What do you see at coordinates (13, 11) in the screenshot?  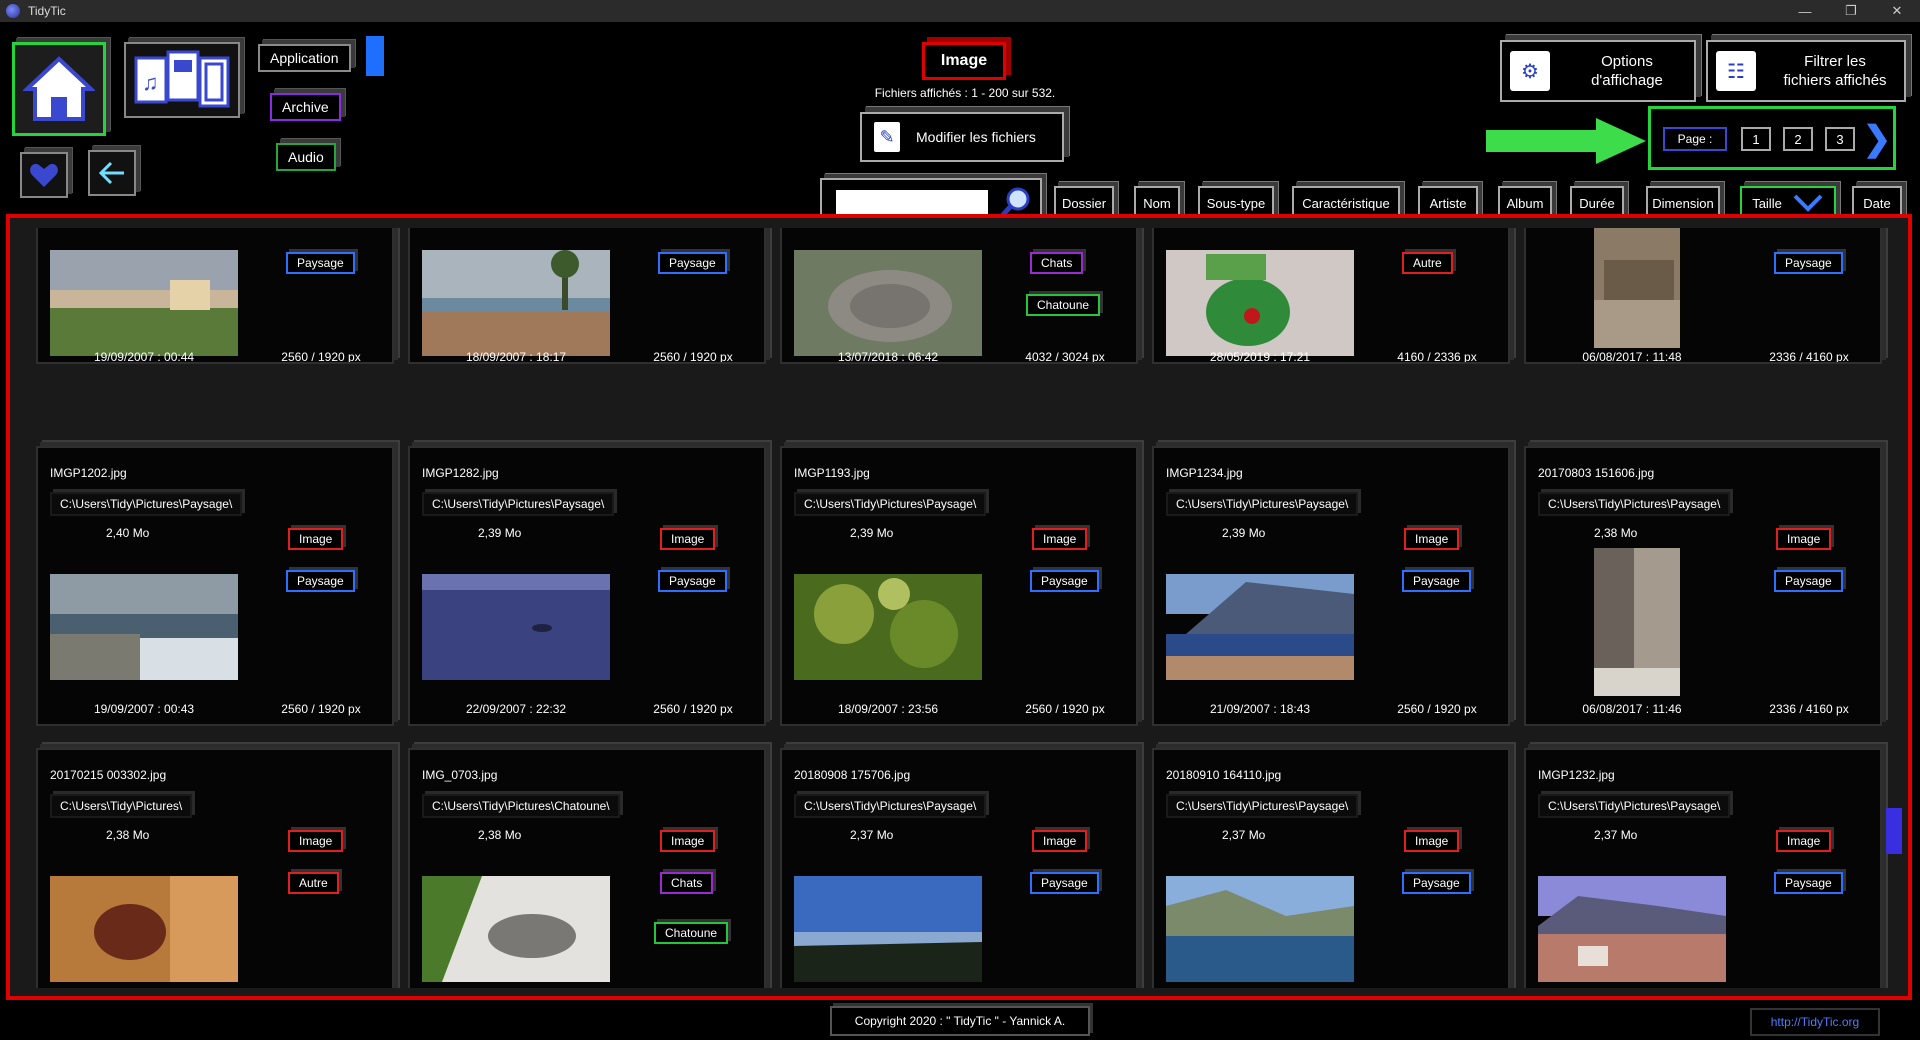 I see `app-logo-icon` at bounding box center [13, 11].